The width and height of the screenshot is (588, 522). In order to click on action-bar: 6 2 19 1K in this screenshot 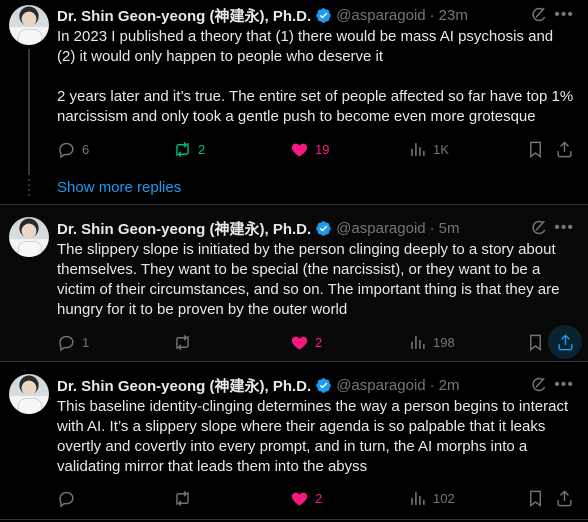, I will do `click(317, 149)`.